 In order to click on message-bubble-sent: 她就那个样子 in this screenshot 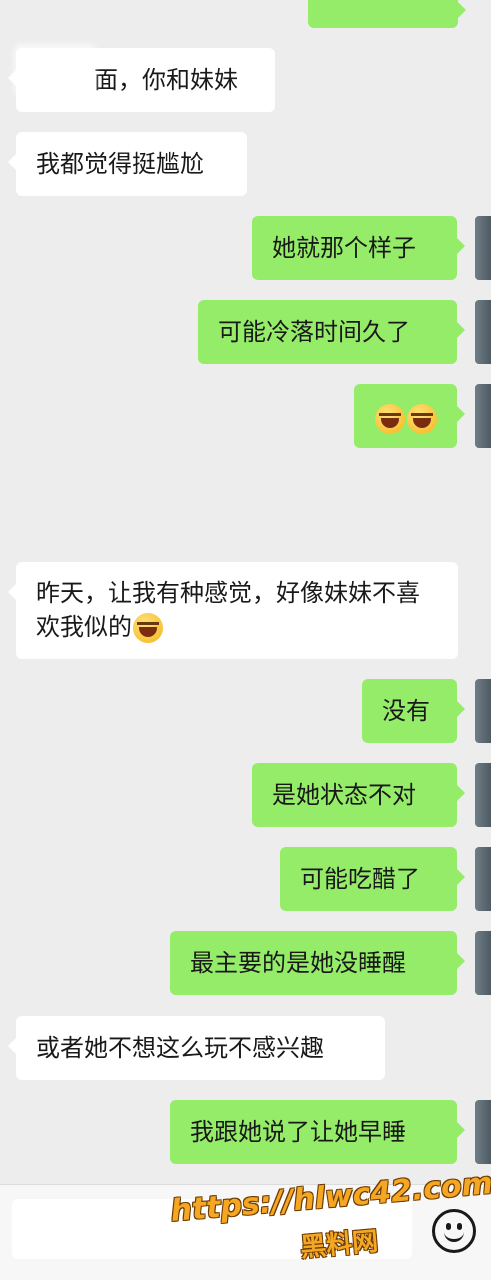, I will do `click(358, 248)`.